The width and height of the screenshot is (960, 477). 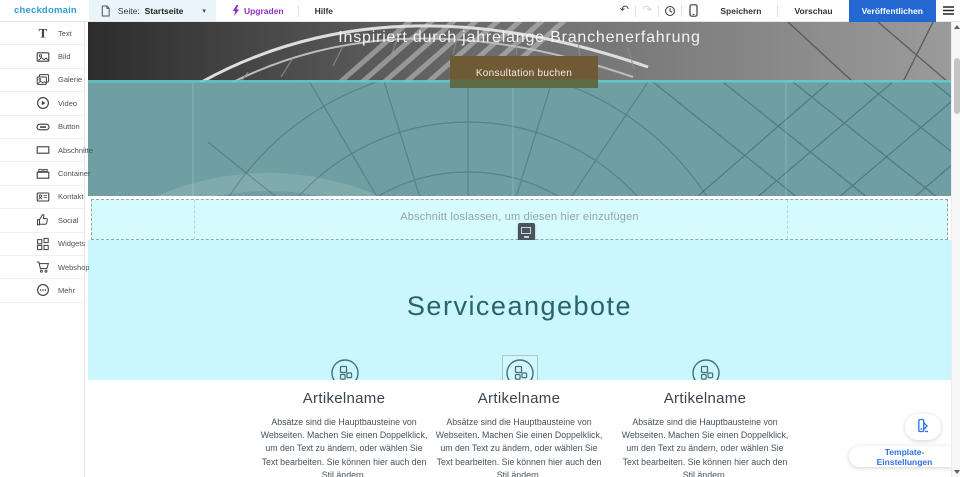 What do you see at coordinates (43, 174) in the screenshot?
I see `container-icon` at bounding box center [43, 174].